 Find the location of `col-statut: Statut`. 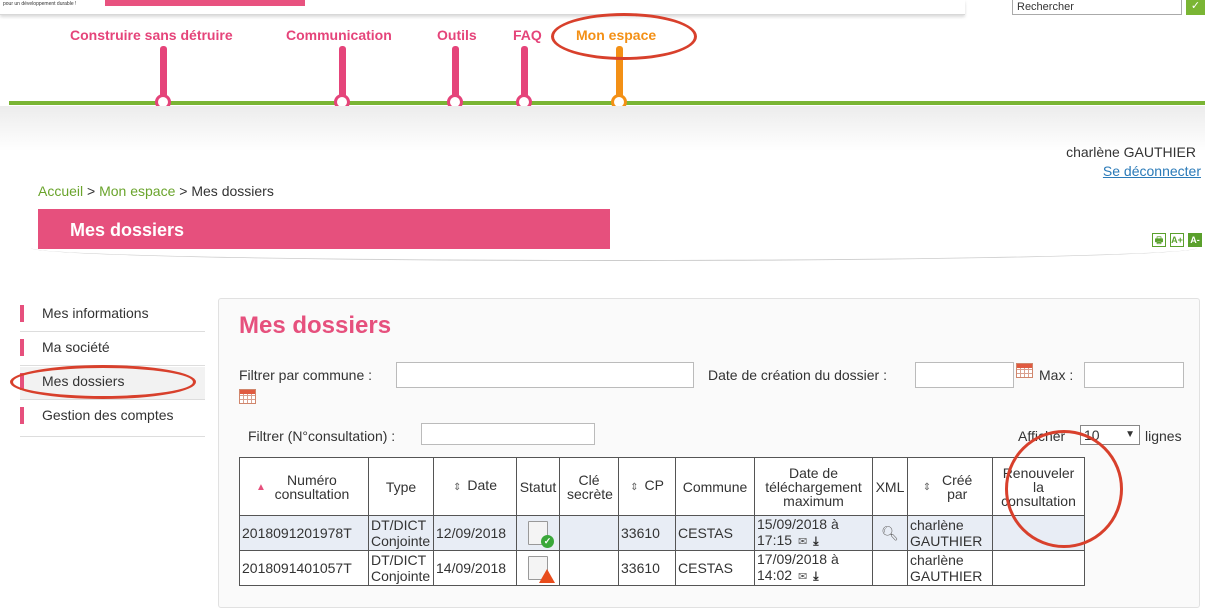

col-statut: Statut is located at coordinates (538, 486).